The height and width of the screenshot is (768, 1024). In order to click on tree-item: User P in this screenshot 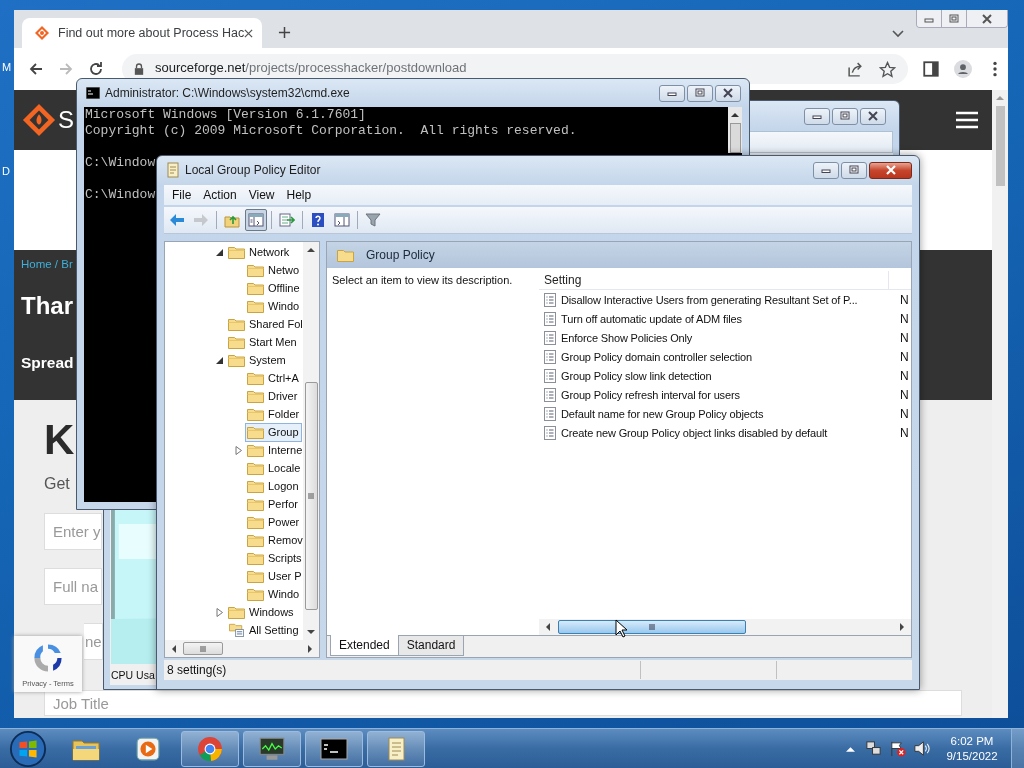, I will do `click(274, 576)`.